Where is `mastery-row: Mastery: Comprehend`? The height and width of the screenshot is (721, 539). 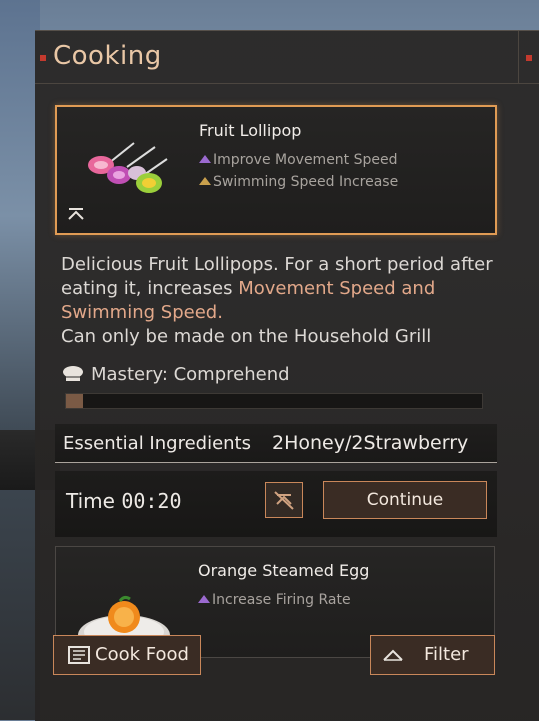
mastery-row: Mastery: Comprehend is located at coordinates (175, 374).